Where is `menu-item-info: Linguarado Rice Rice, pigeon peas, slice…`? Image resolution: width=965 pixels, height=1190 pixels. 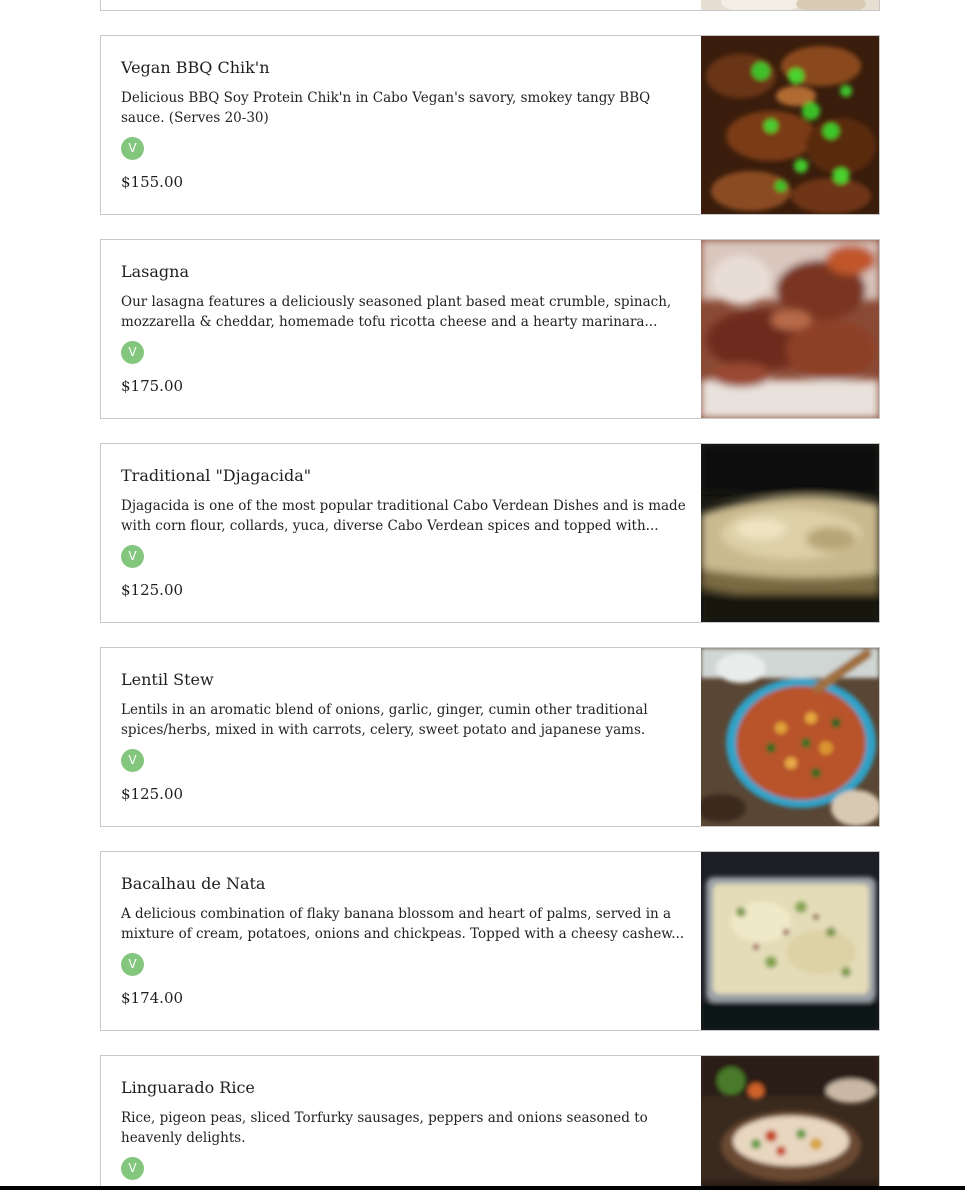
menu-item-info: Linguarado Rice Rice, pigeon peas, slice… is located at coordinates (403, 1123).